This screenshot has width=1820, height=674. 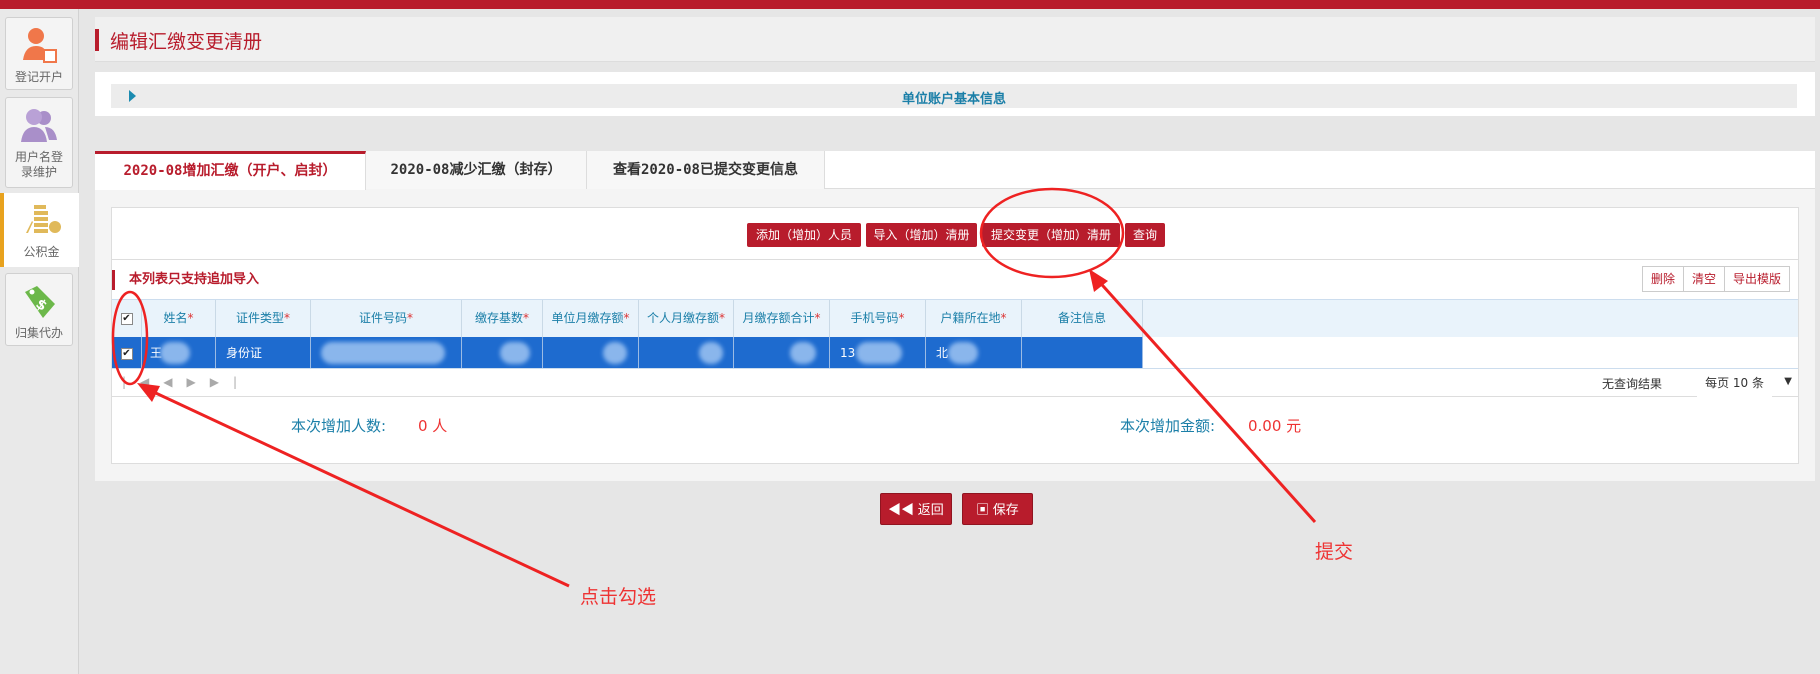 What do you see at coordinates (1663, 279) in the screenshot?
I see `delete-button: 删除` at bounding box center [1663, 279].